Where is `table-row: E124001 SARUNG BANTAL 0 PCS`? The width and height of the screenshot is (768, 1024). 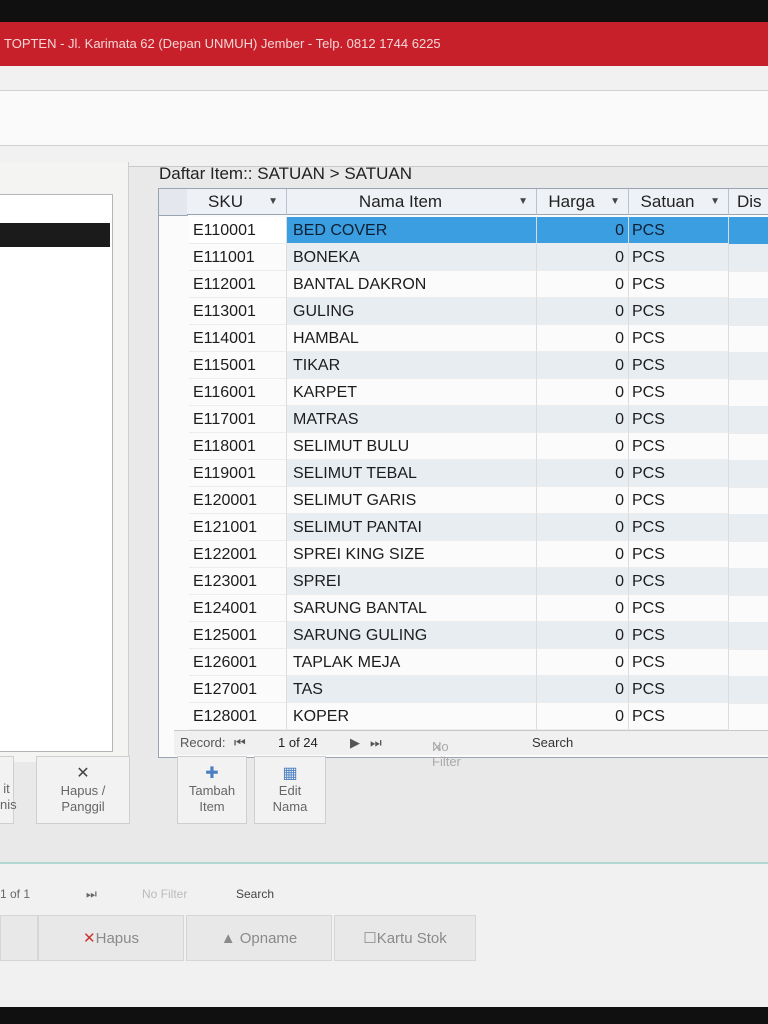 table-row: E124001 SARUNG BANTAL 0 PCS is located at coordinates (463, 609).